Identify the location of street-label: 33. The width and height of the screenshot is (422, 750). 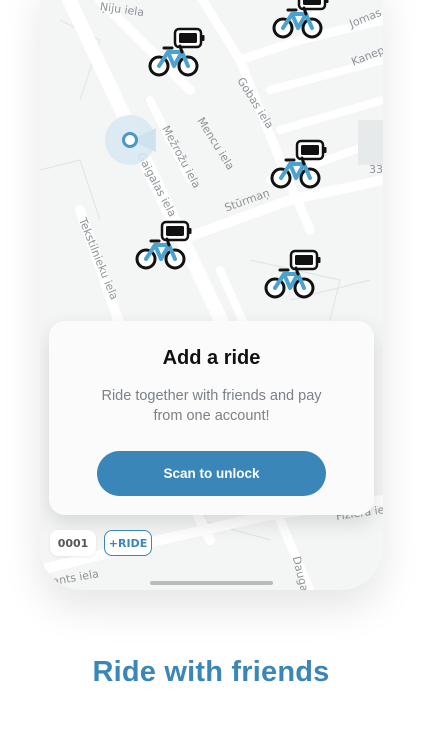
(376, 169).